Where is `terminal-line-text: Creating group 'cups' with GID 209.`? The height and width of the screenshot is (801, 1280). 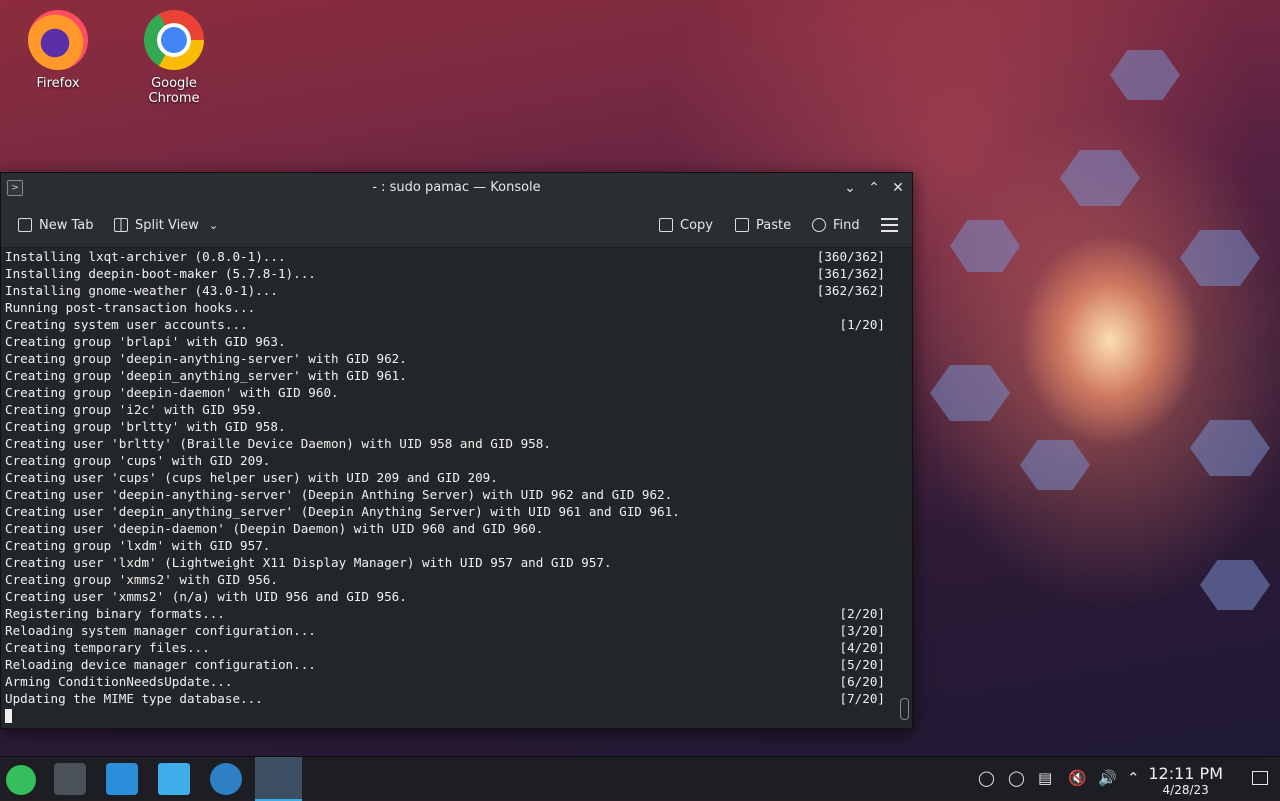
terminal-line-text: Creating group 'cups' with GID 209. is located at coordinates (138, 460).